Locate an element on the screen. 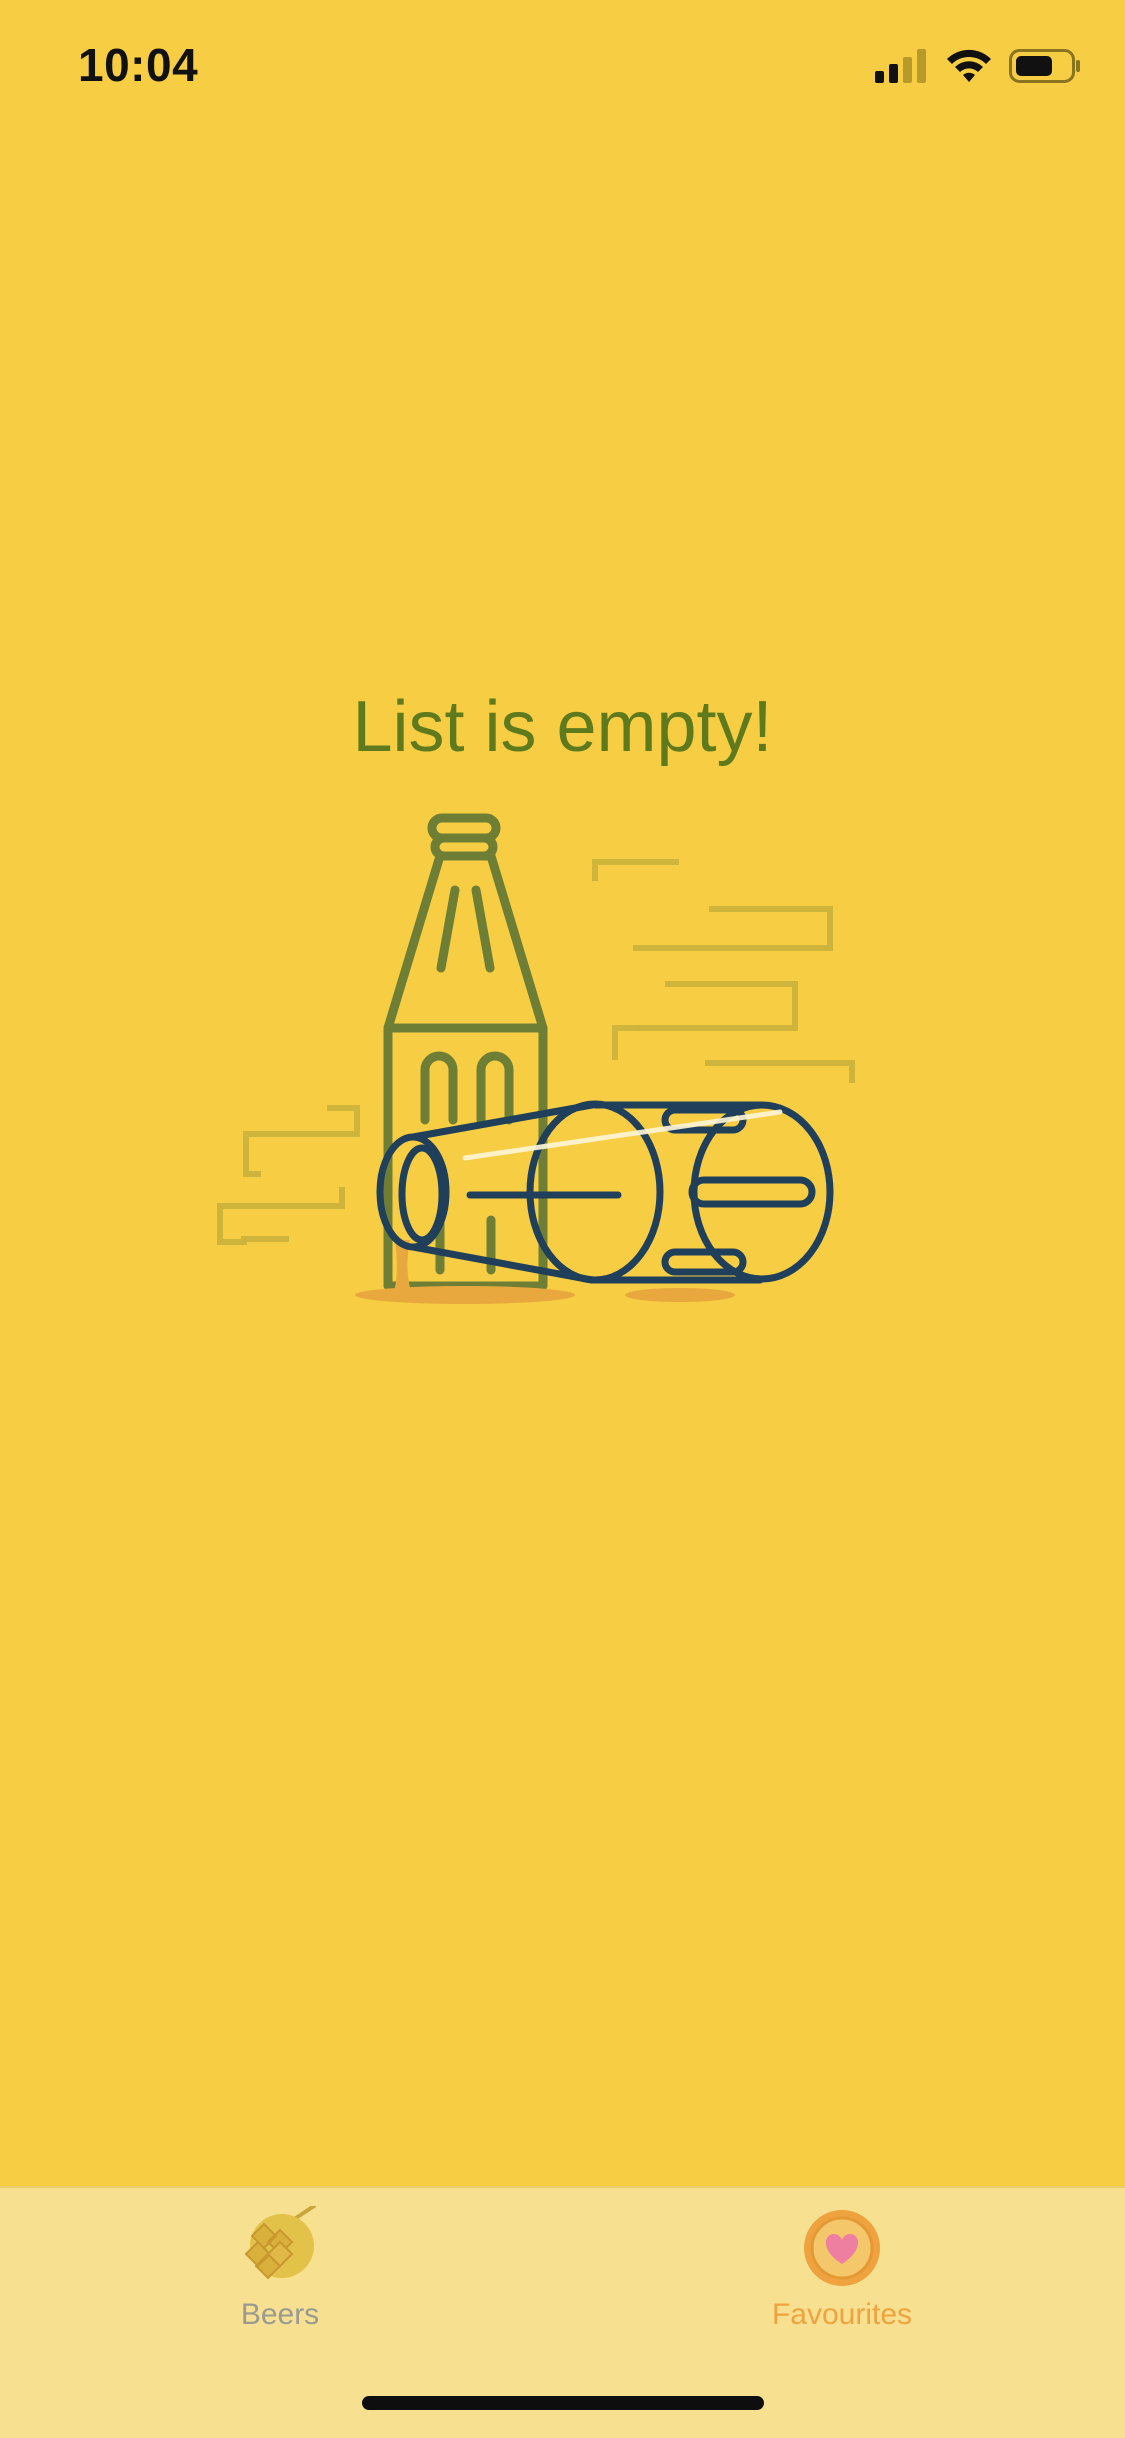 This screenshot has width=1125, height=2438. wifi-icon is located at coordinates (969, 65).